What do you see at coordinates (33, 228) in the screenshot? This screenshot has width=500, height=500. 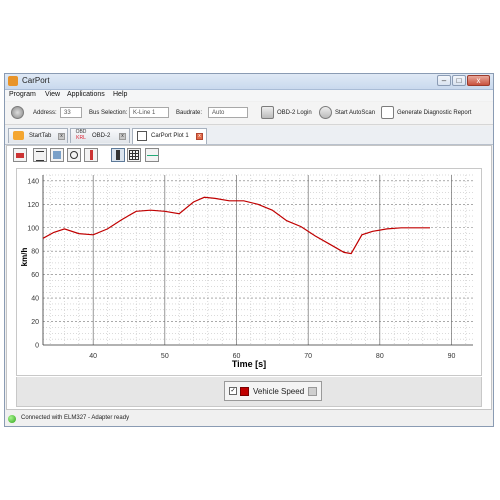 I see `y-tick-label: 100` at bounding box center [33, 228].